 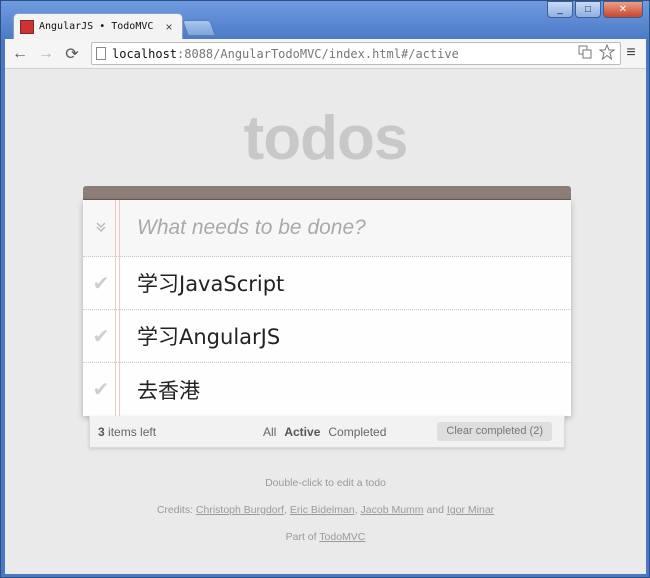 What do you see at coordinates (435, 510) in the screenshot?
I see `credits-and: and` at bounding box center [435, 510].